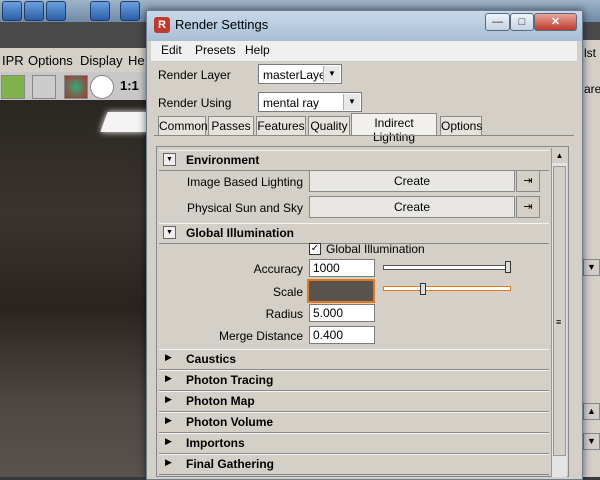  What do you see at coordinates (354, 422) in the screenshot?
I see `photon-volume-section-header: ▶ Photon Volume` at bounding box center [354, 422].